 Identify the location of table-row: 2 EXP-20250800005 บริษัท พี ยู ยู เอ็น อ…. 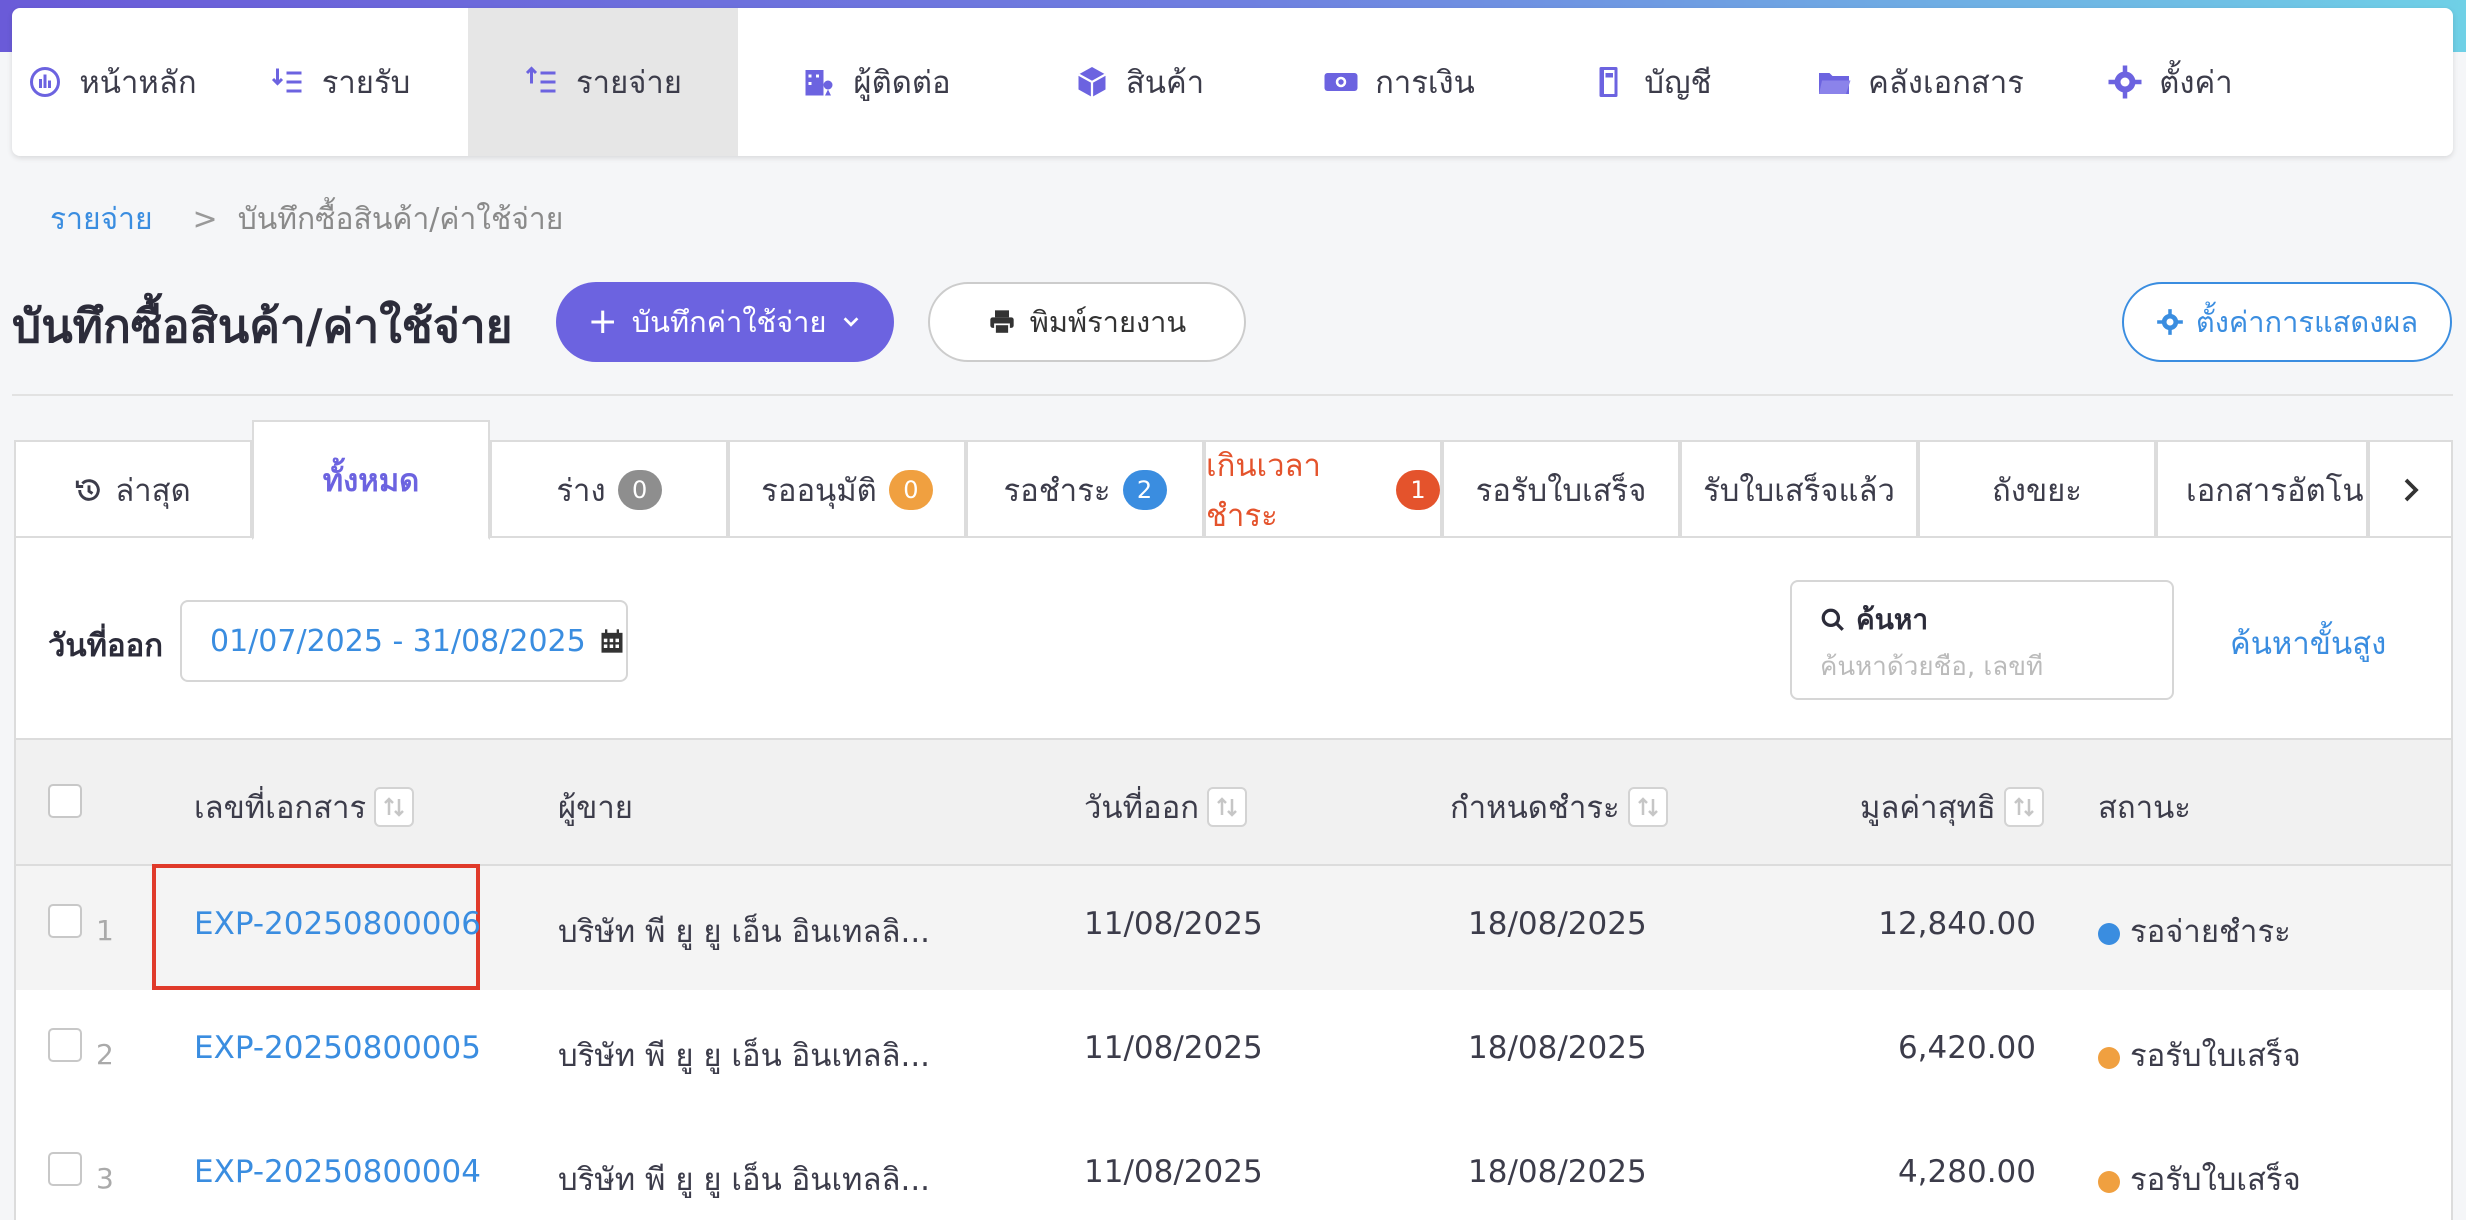
(1233, 1052).